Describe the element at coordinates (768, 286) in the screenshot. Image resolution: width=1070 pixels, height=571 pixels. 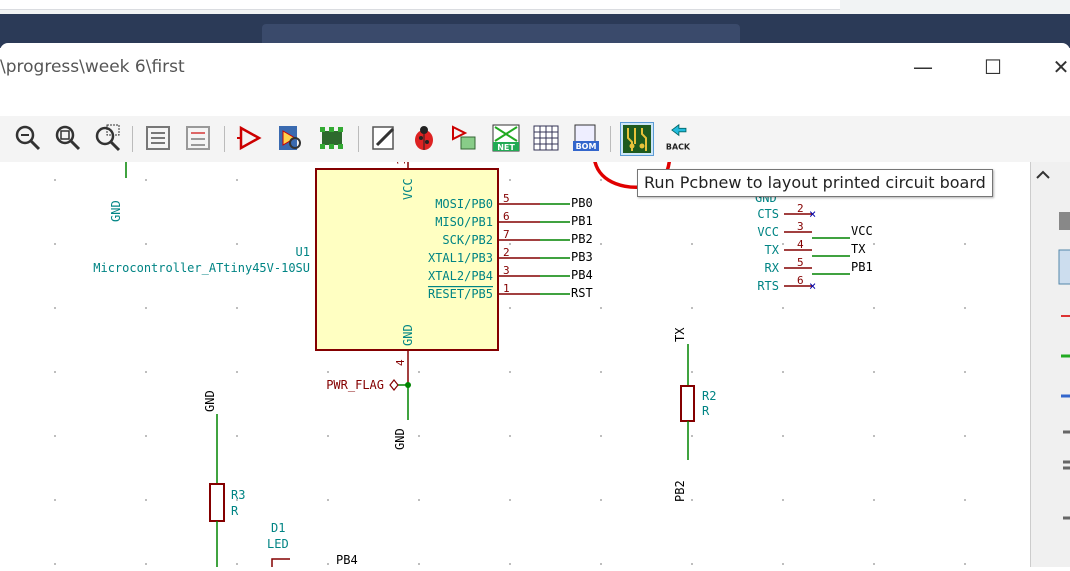
I see `connector-pin-name: RTS` at that location.